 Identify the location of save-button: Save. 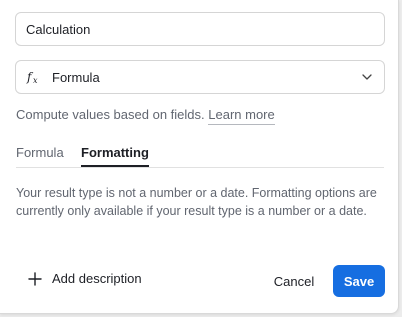
(359, 281).